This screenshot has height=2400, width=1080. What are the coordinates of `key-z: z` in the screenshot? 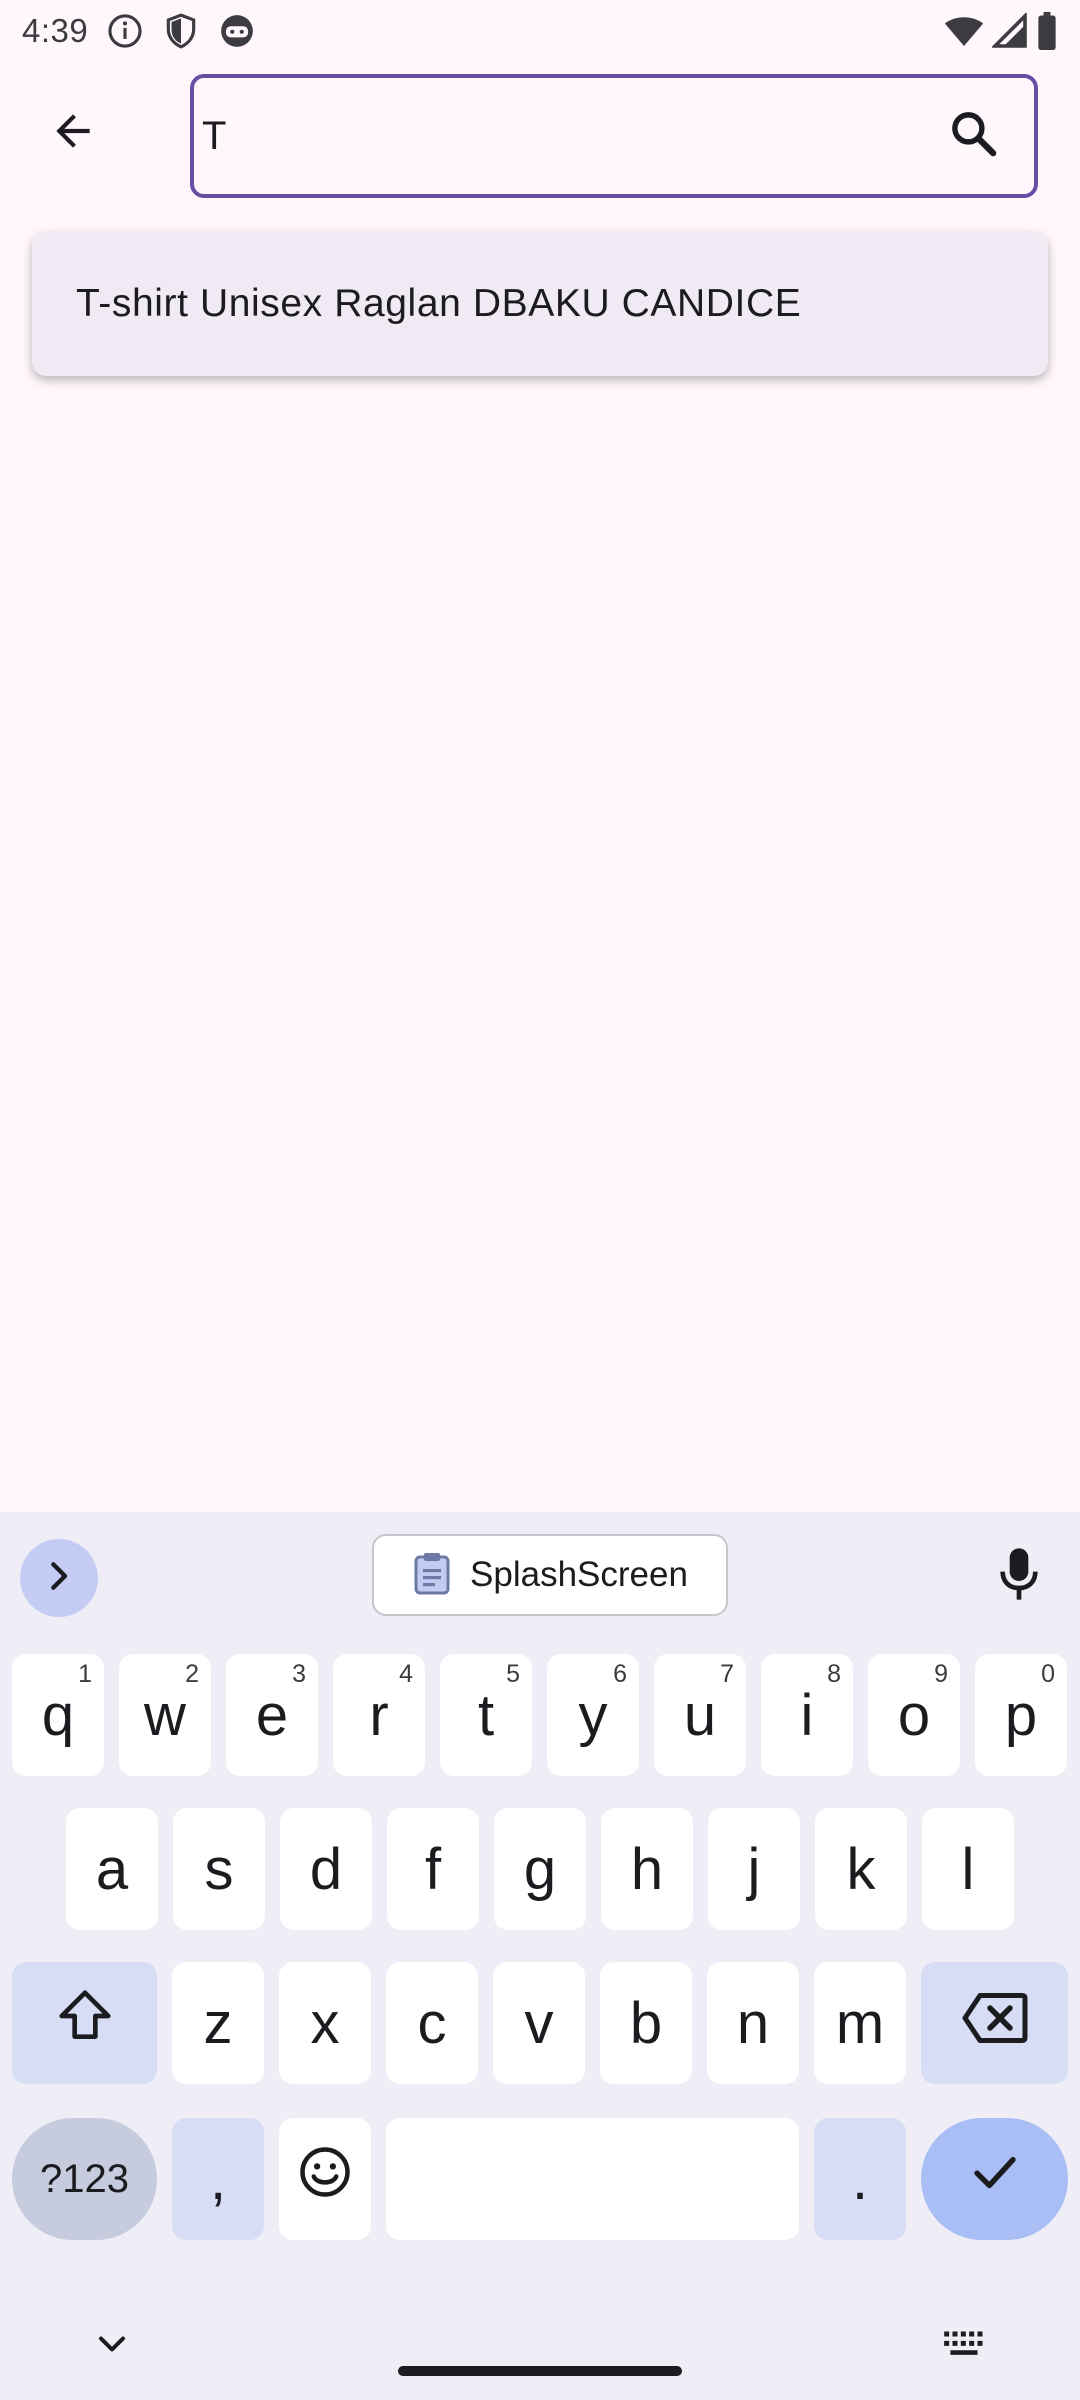 It's located at (218, 2023).